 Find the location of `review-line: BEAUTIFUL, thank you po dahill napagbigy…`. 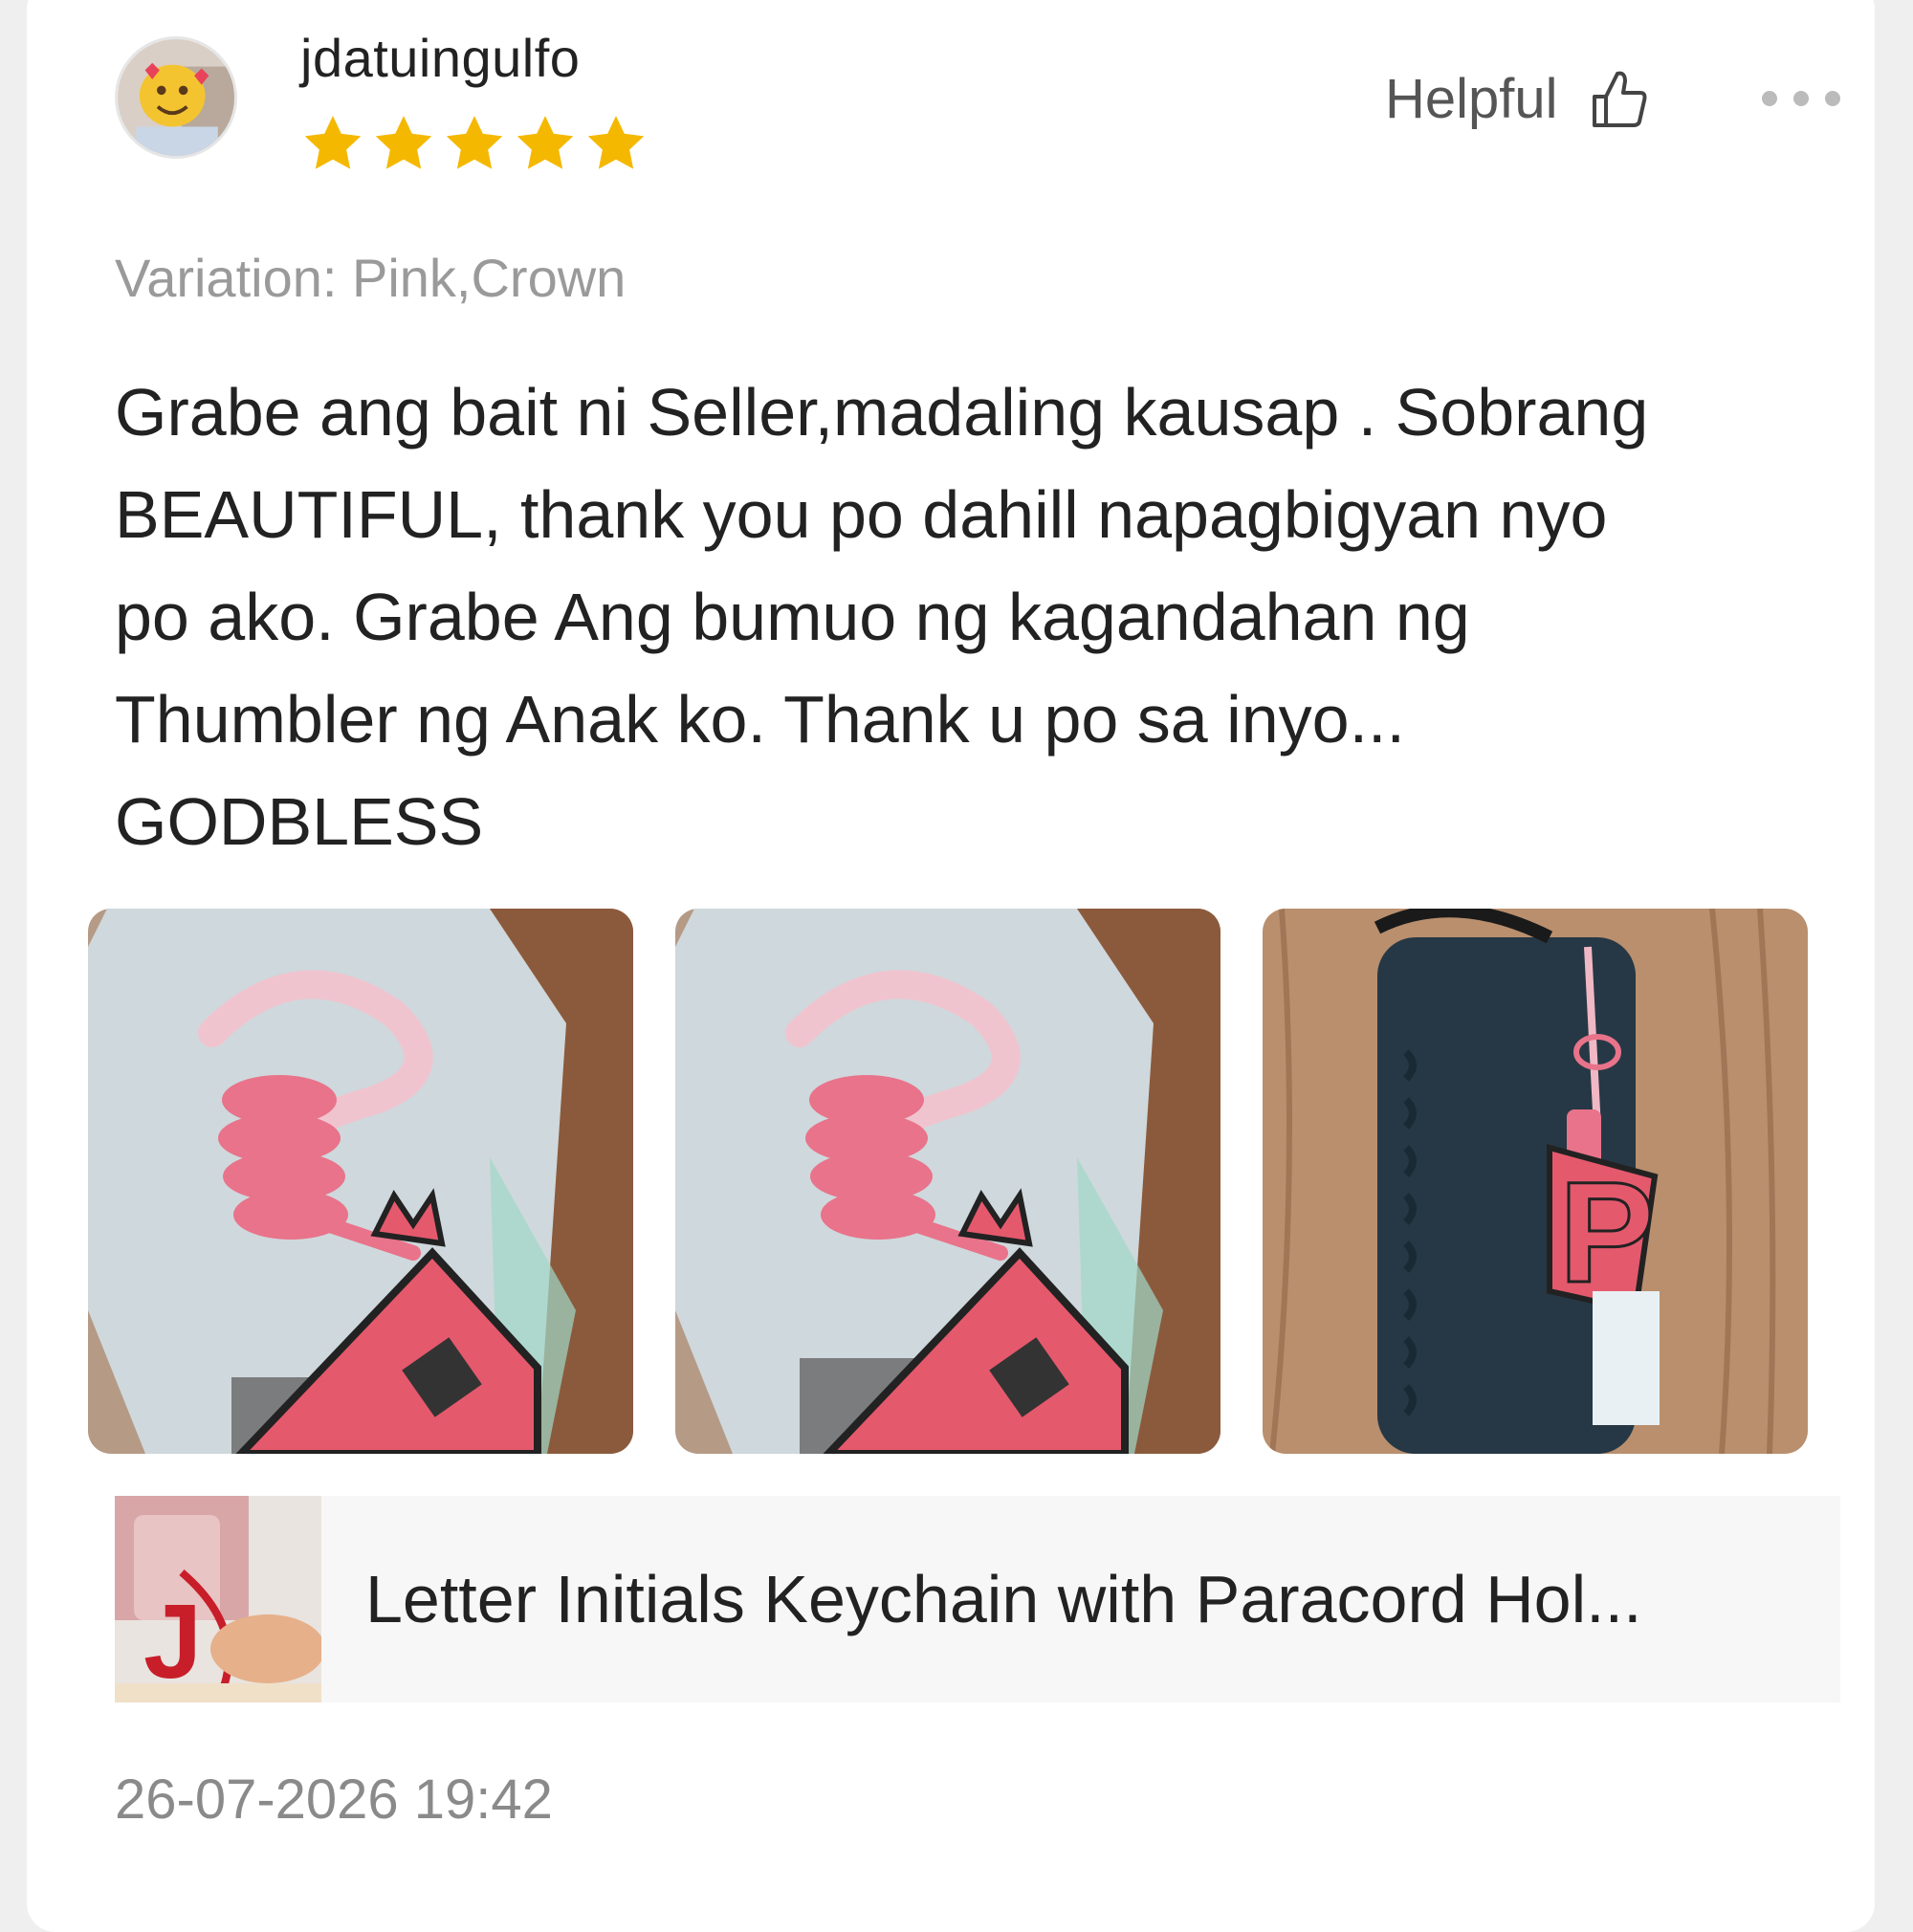

review-line: BEAUTIFUL, thank you po dahill napagbigy… is located at coordinates (861, 514).